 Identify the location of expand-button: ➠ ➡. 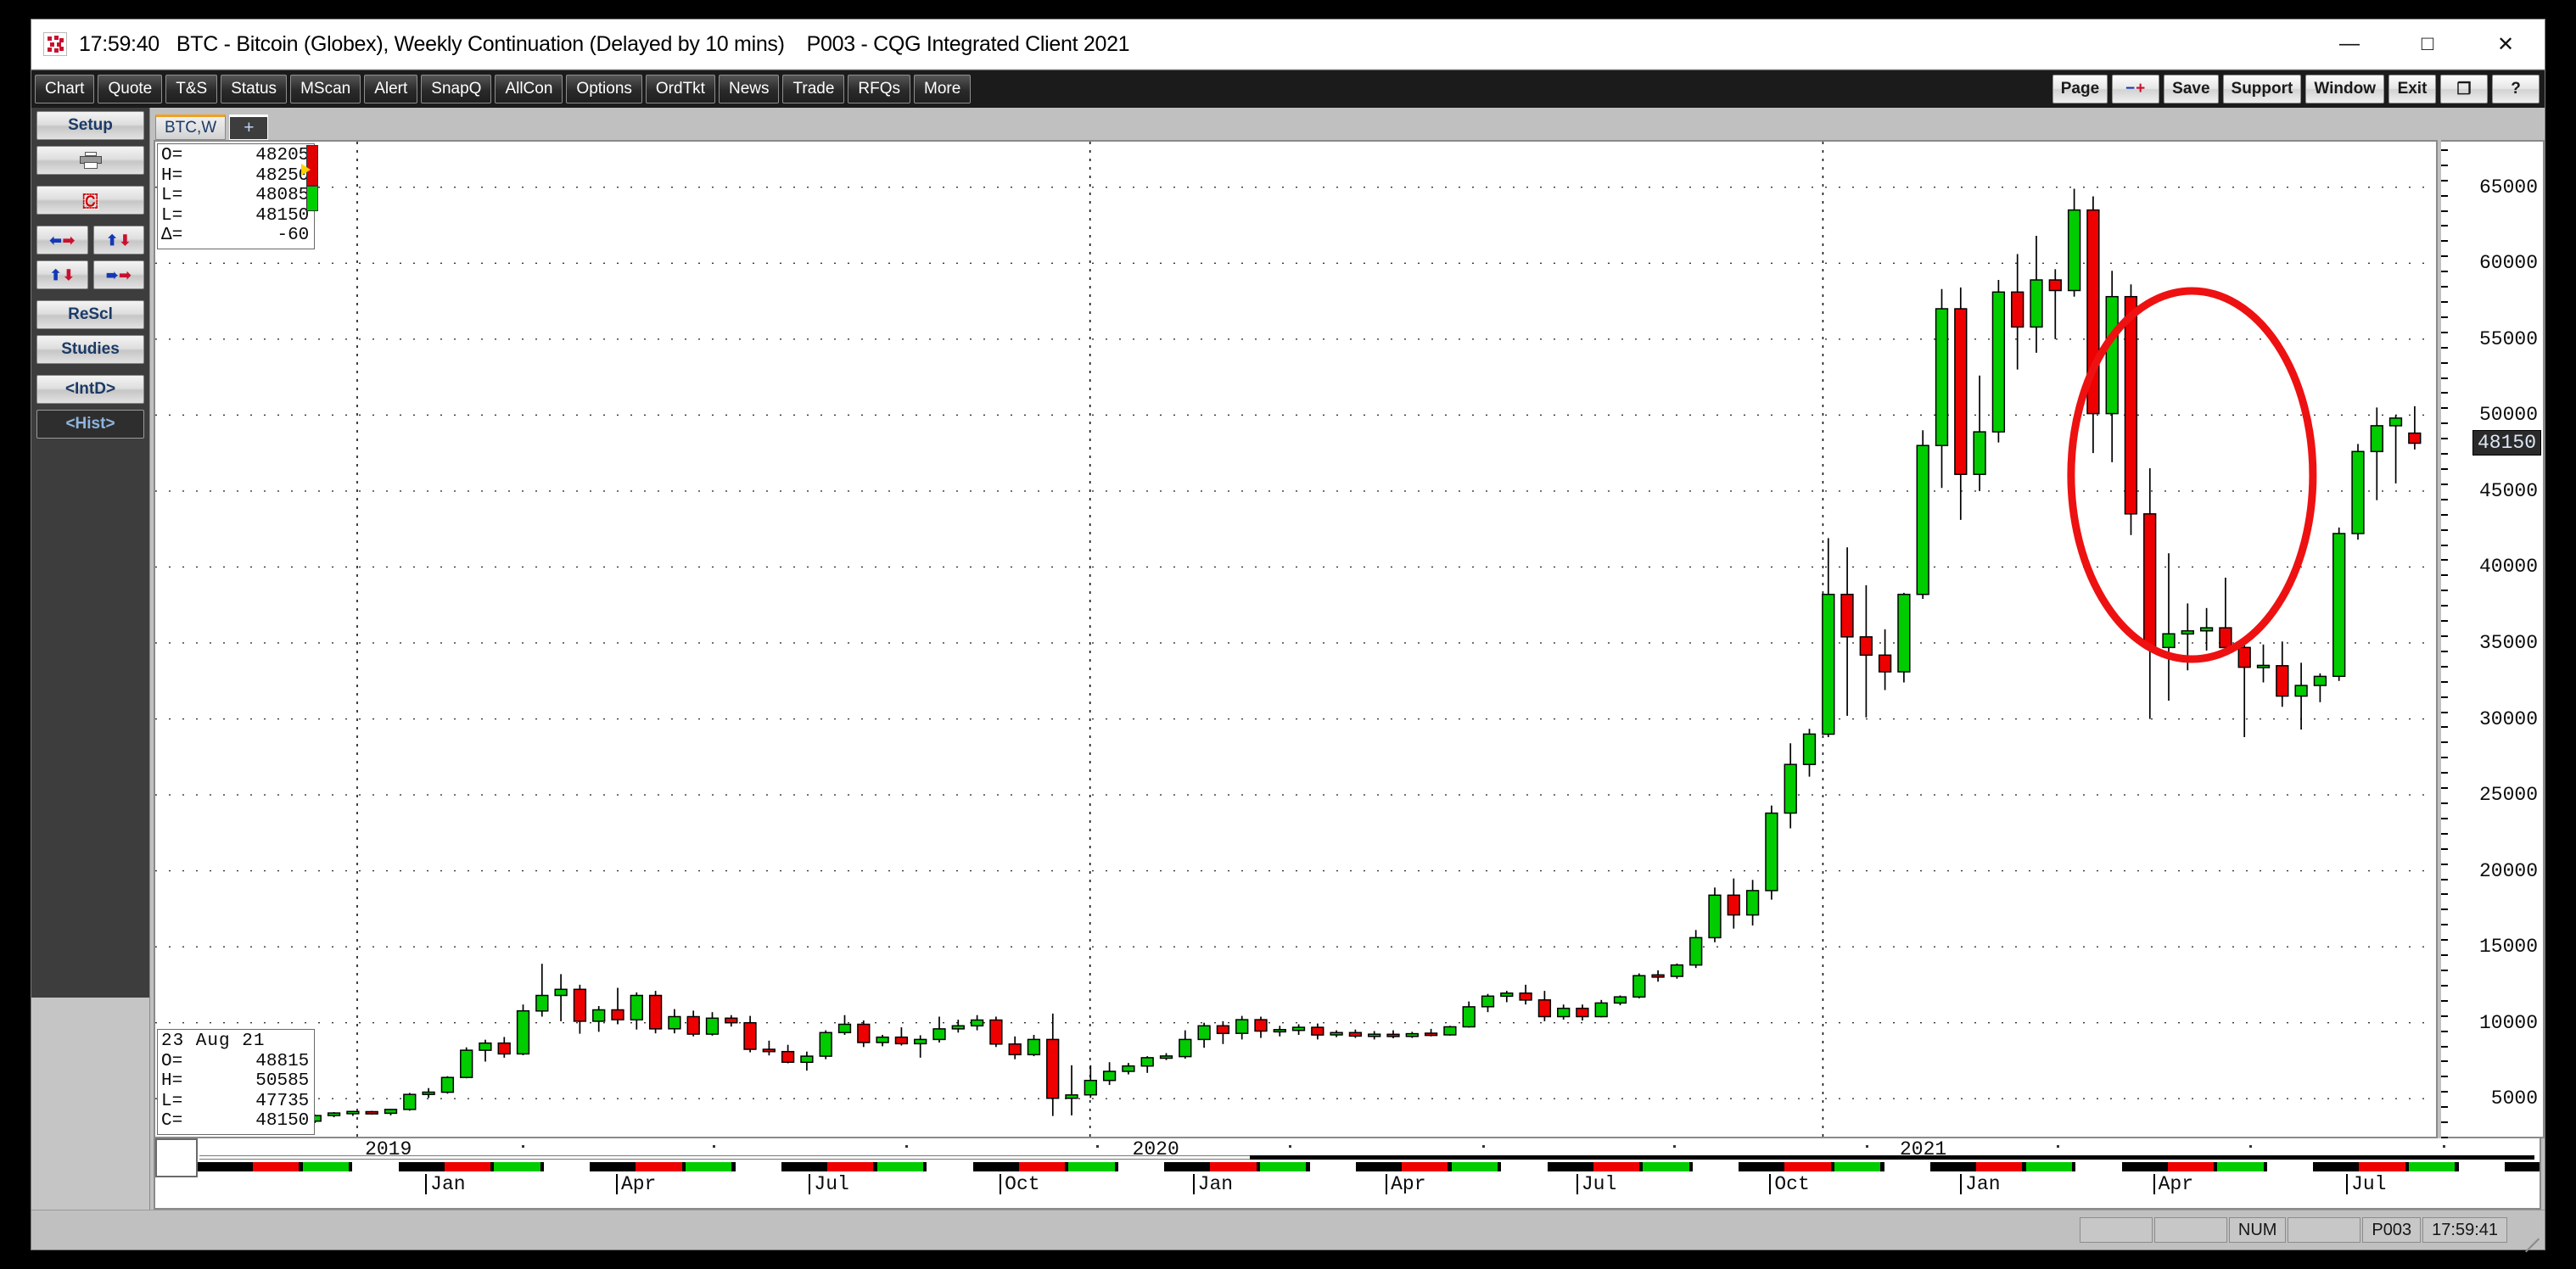
(118, 274).